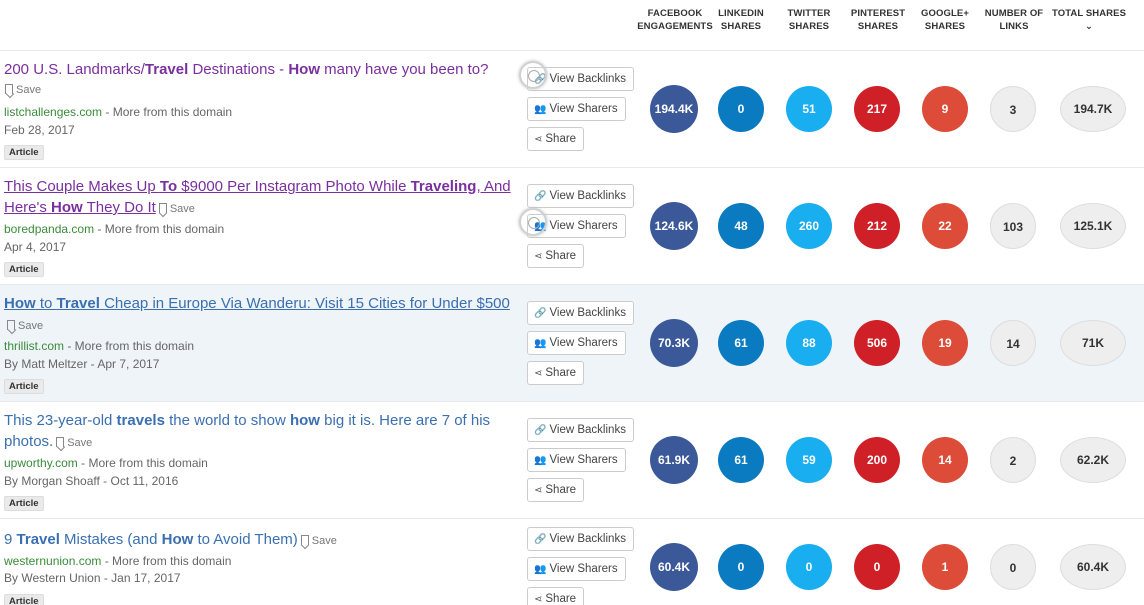 This screenshot has height=605, width=1144. I want to click on googleplus-shares-count: 1, so click(945, 567).